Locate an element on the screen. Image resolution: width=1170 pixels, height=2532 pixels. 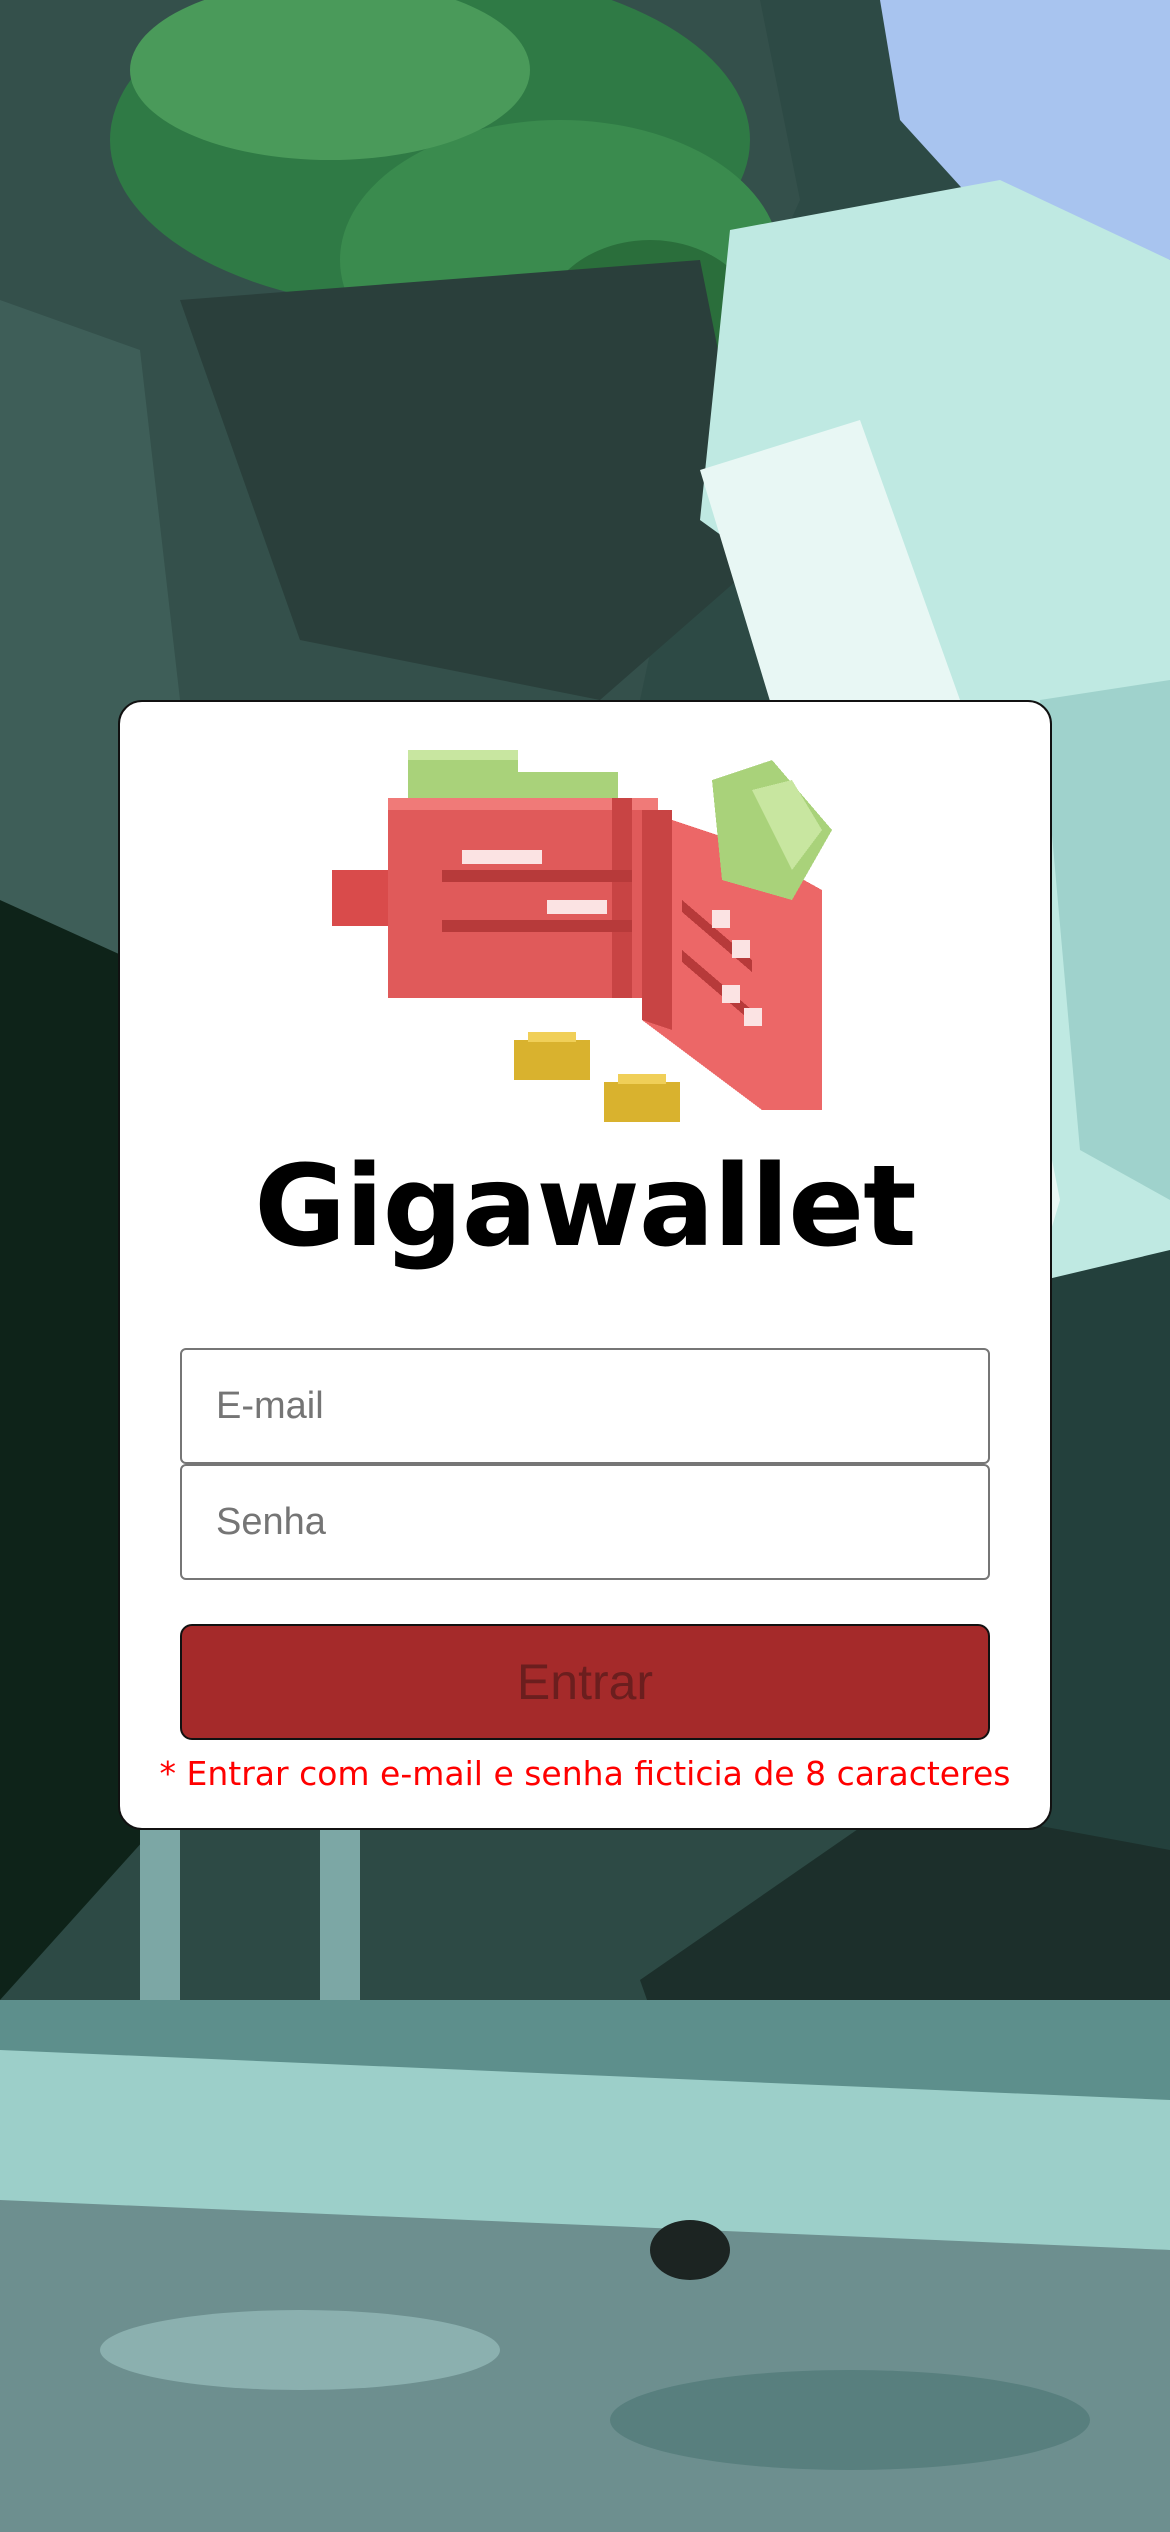
pixel-wallet-icon is located at coordinates (582, 936).